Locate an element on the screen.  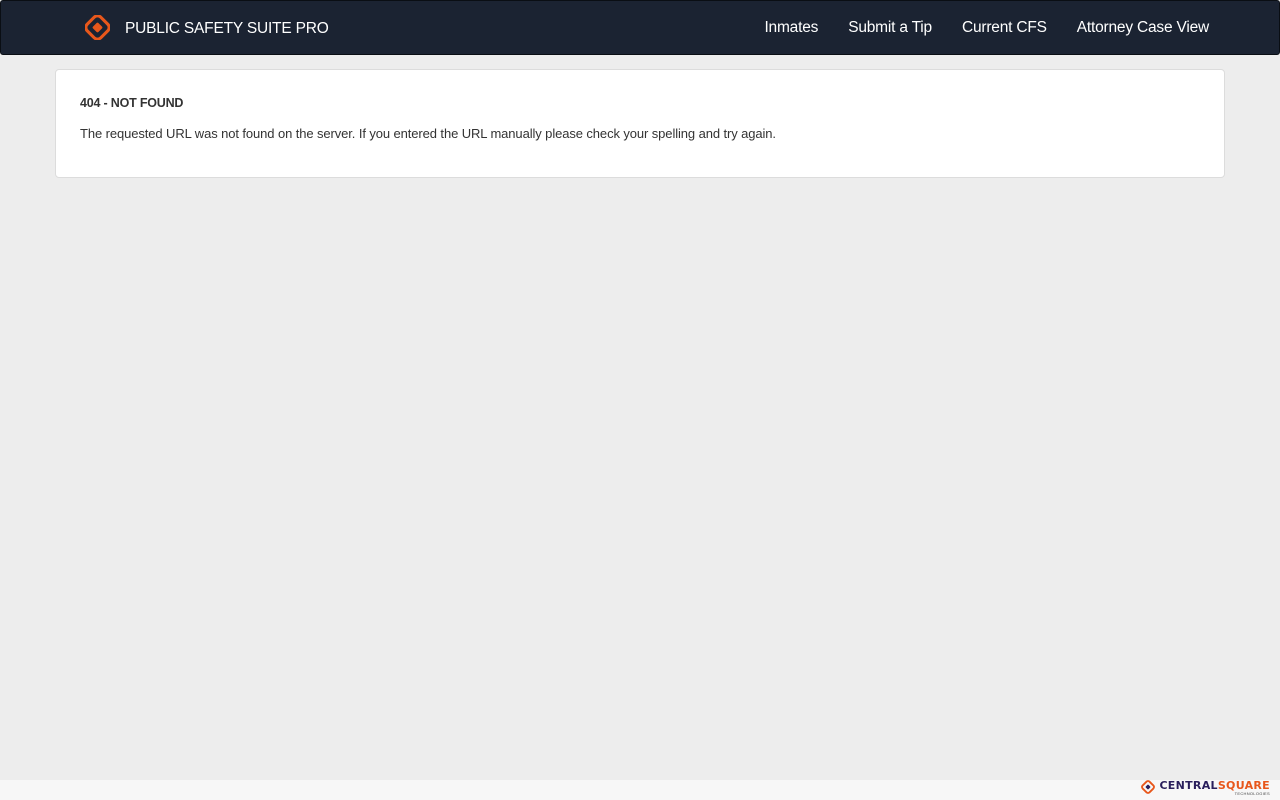
brand-name: PUBLIC SAFETY SUITE PRO is located at coordinates (227, 28).